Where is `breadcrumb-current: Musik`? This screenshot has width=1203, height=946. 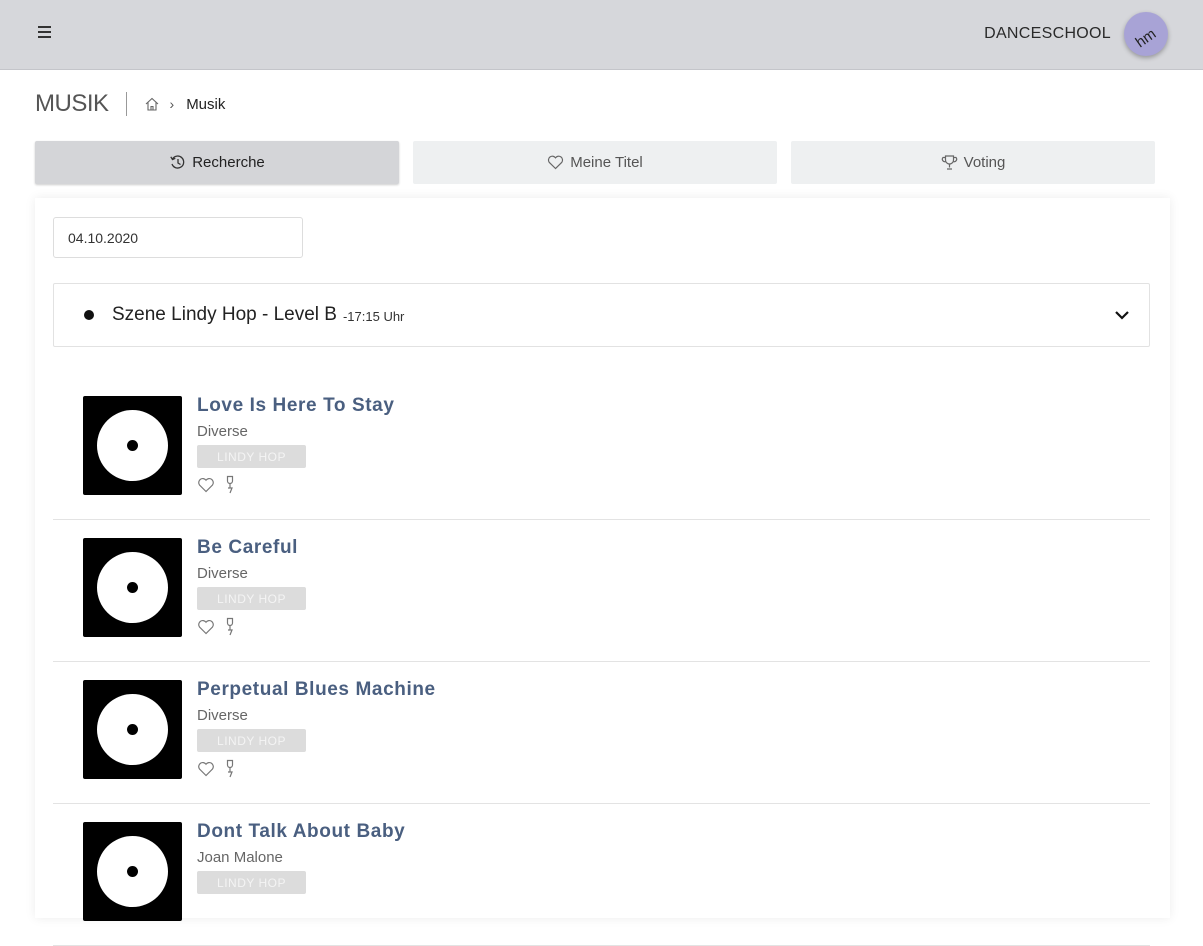 breadcrumb-current: Musik is located at coordinates (206, 104).